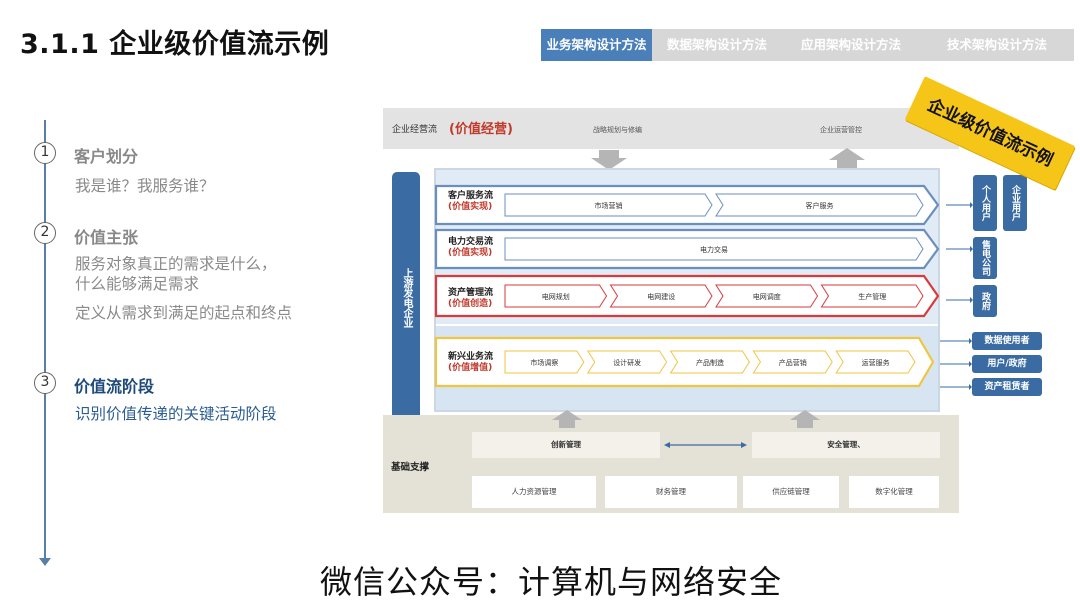 This screenshot has width=1080, height=608. Describe the element at coordinates (985, 203) in the screenshot. I see `right-tag: 个人用户` at that location.